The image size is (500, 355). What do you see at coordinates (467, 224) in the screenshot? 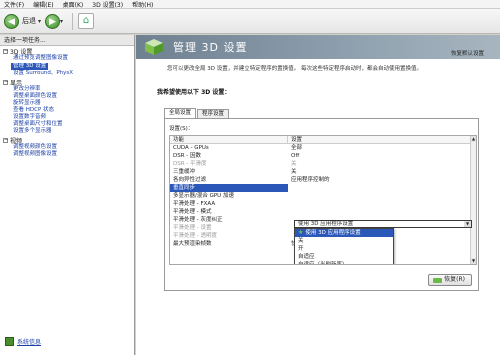
I see `combo-arrow-icon: ▼` at bounding box center [467, 224].